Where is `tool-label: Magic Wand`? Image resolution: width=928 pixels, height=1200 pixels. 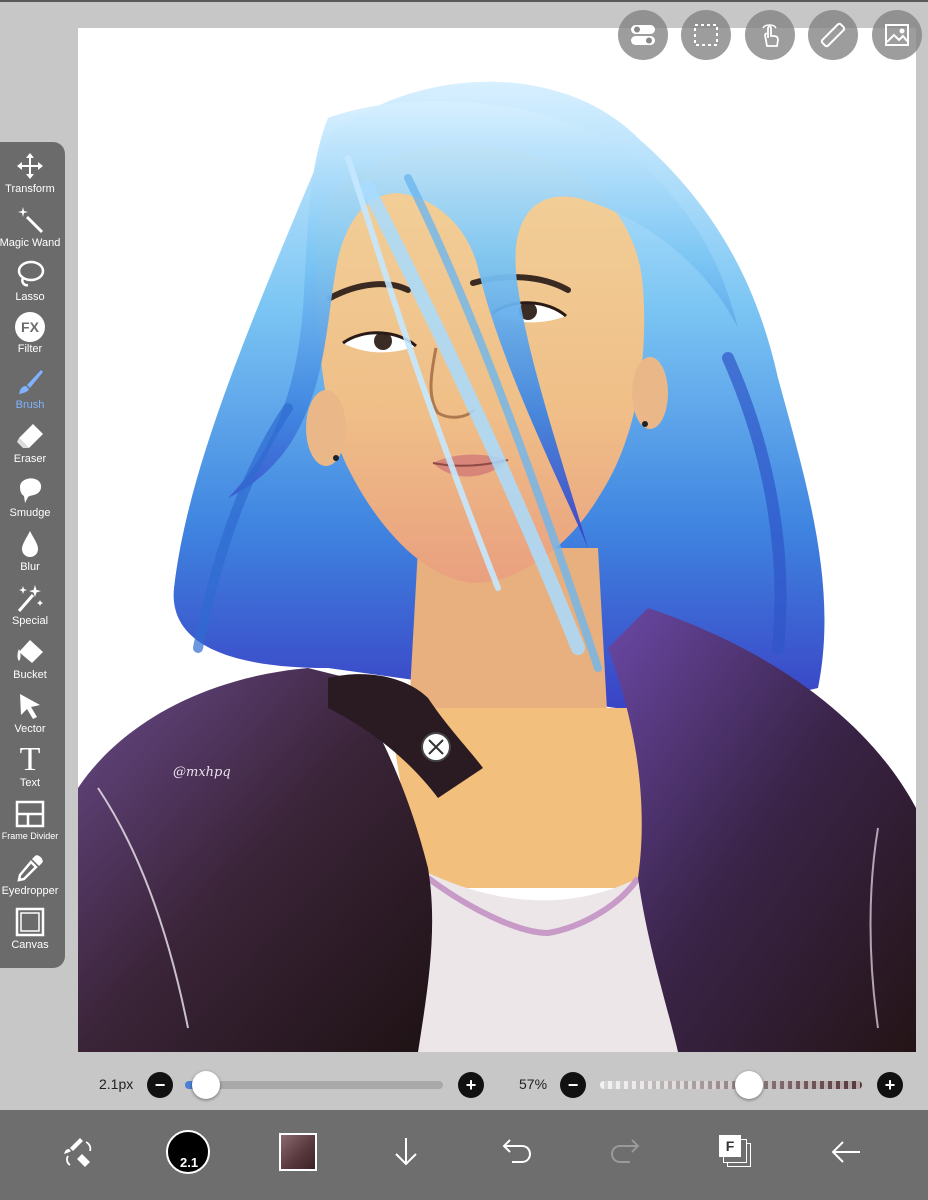 tool-label: Magic Wand is located at coordinates (30, 243).